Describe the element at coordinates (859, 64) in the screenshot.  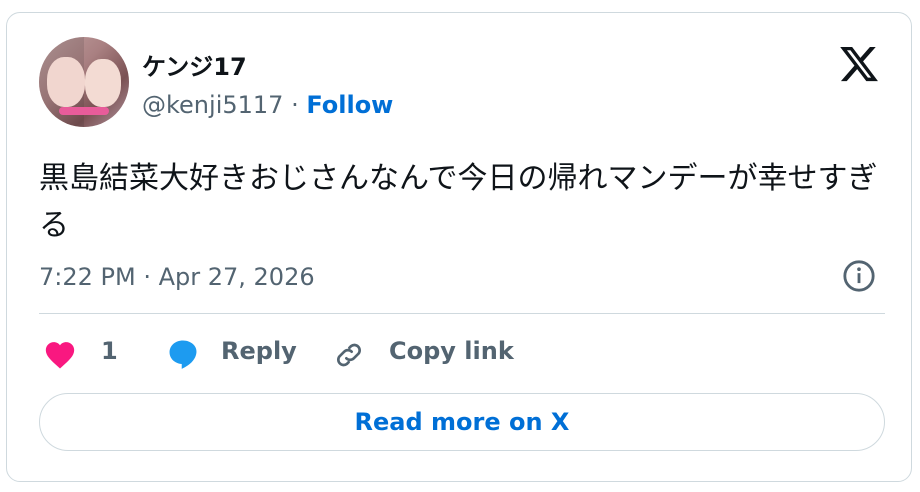
I see `x-logo-icon` at that location.